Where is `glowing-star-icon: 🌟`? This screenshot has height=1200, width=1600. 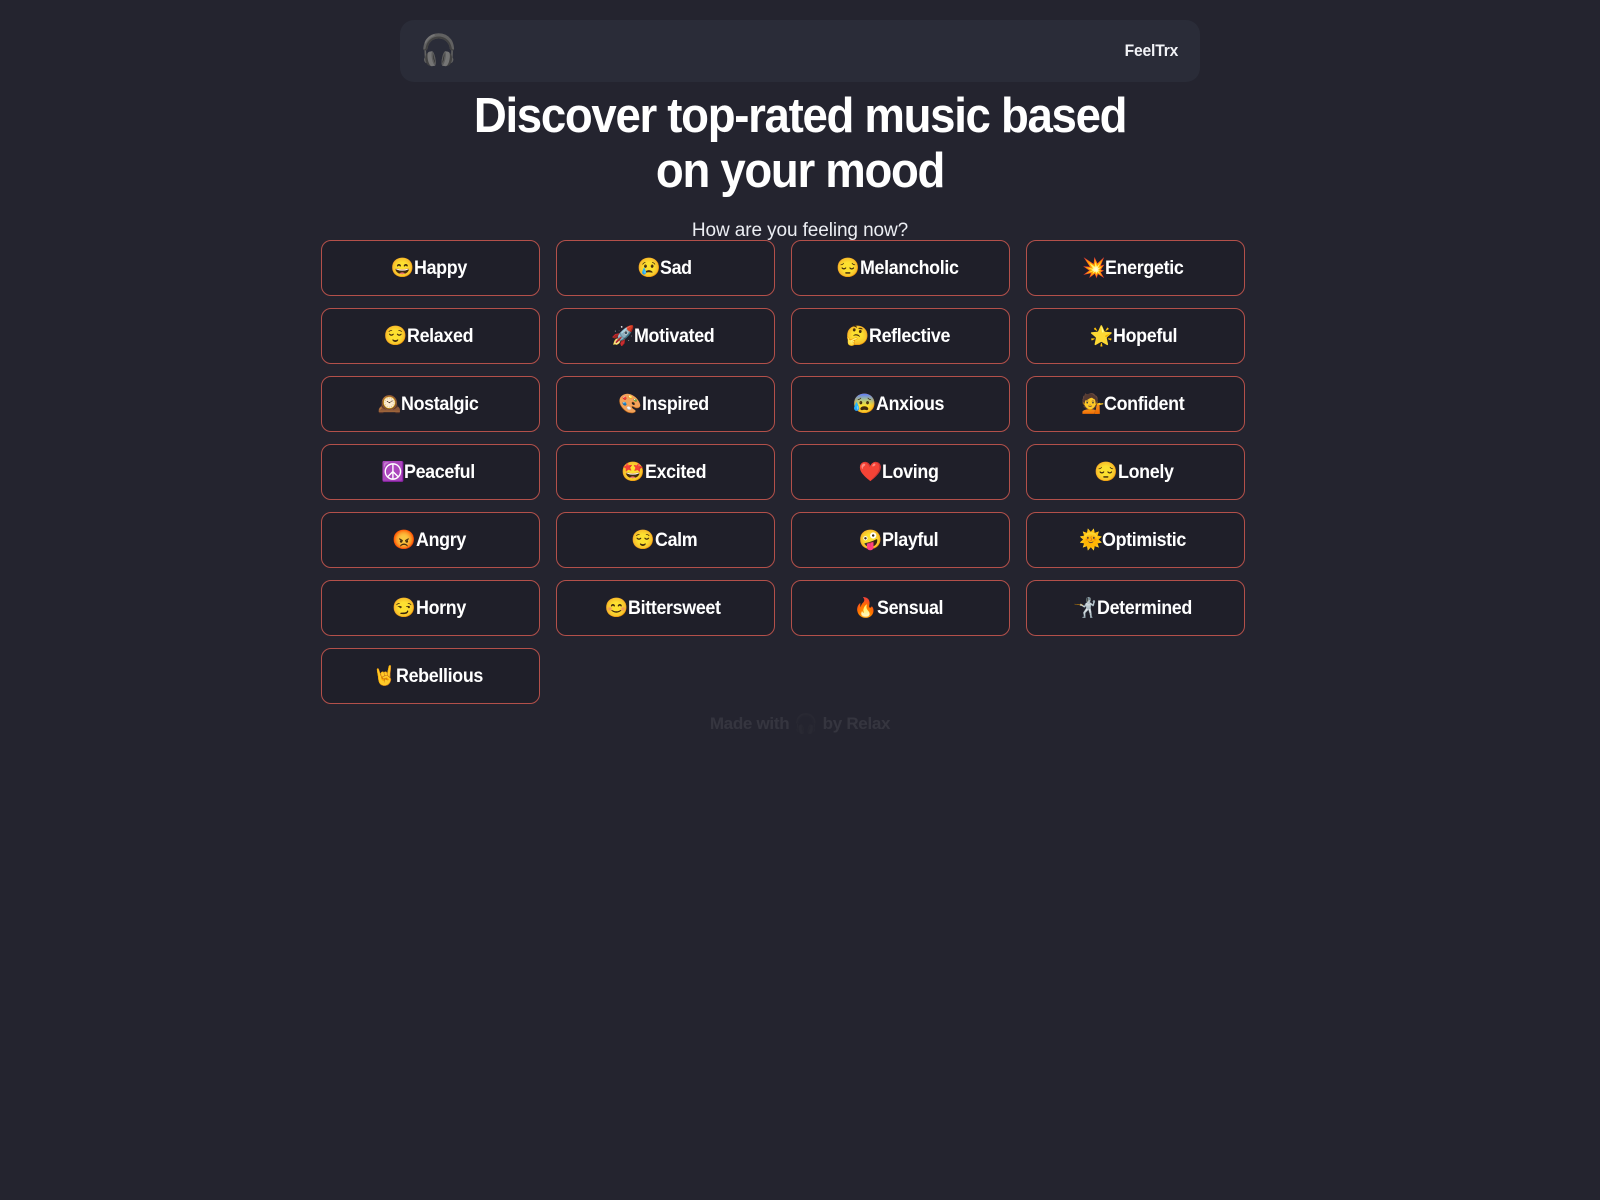
glowing-star-icon: 🌟 is located at coordinates (1101, 336).